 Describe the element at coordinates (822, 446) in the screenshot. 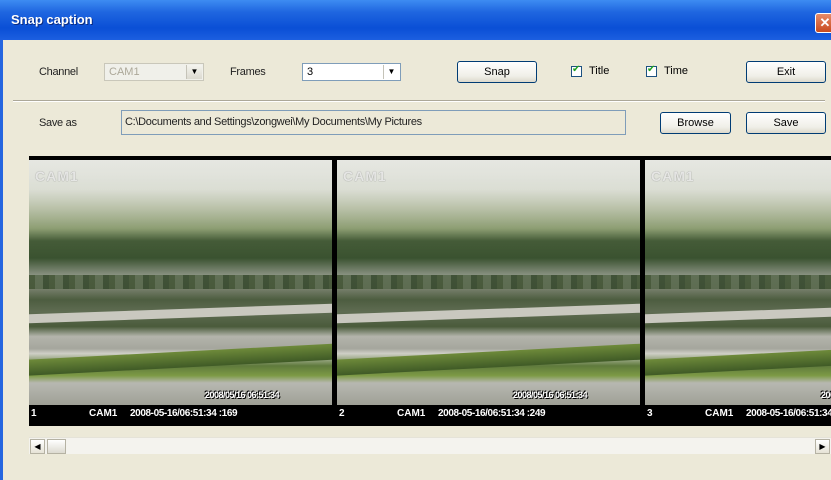

I see `arrow-right-icon: ▶` at that location.